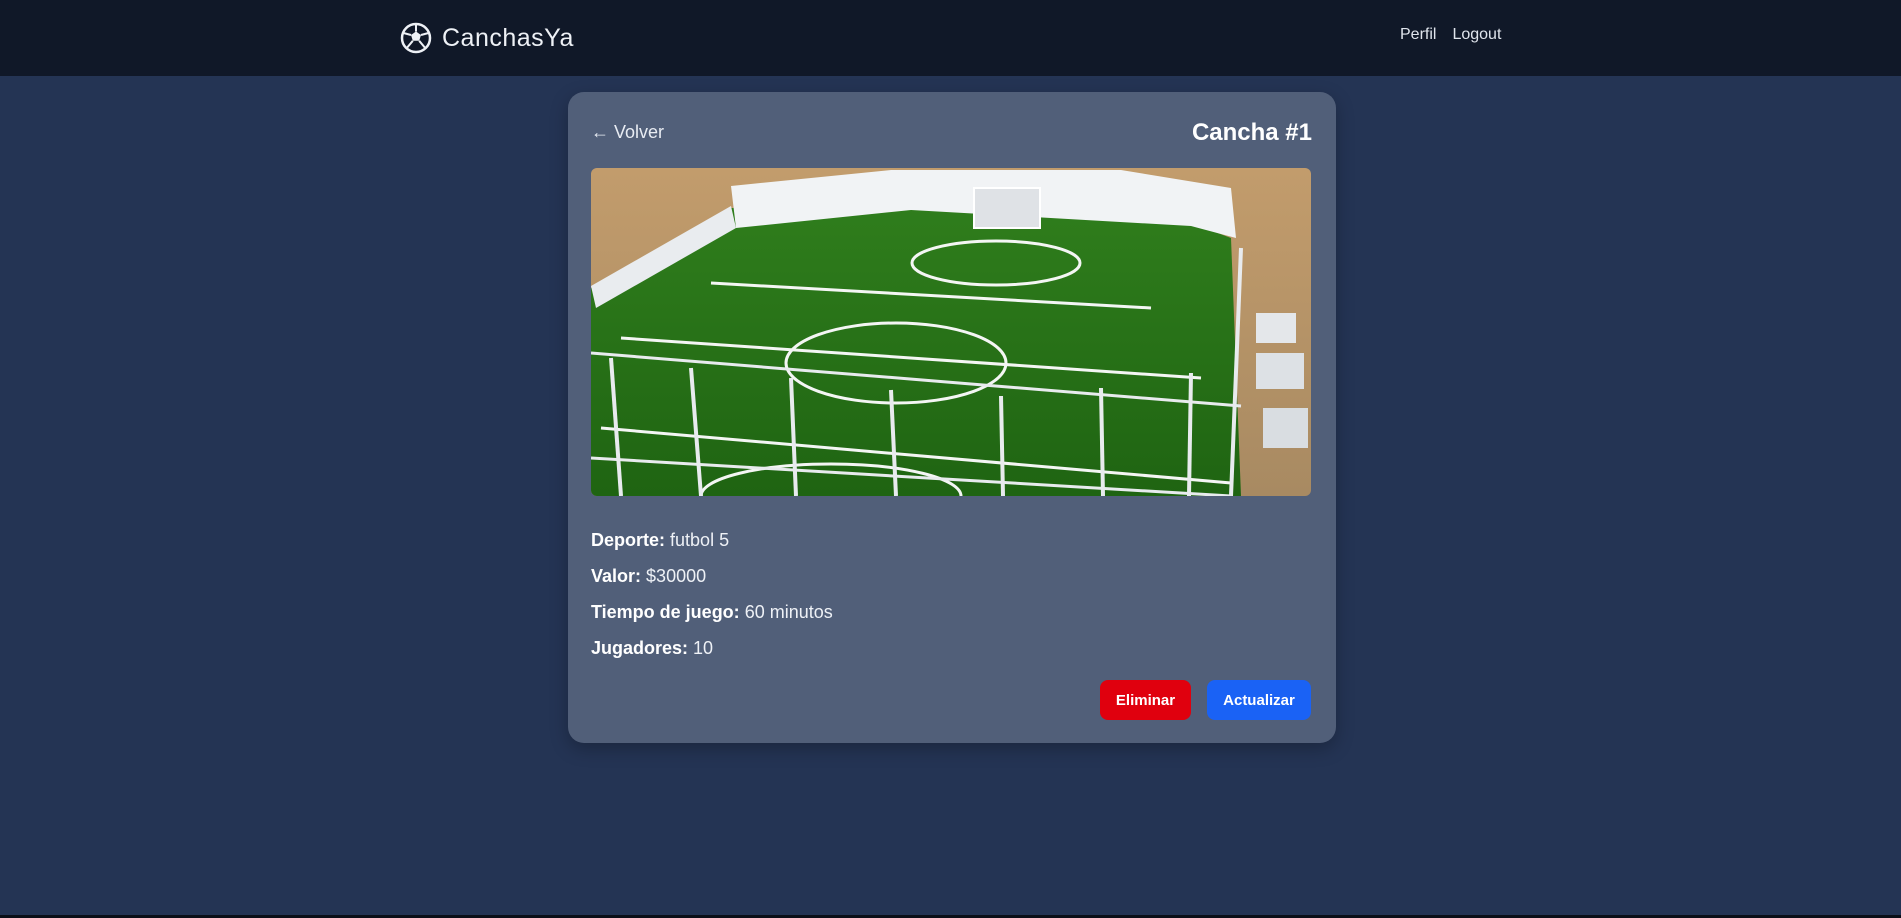 Image resolution: width=1901 pixels, height=918 pixels. Describe the element at coordinates (951, 332) in the screenshot. I see `court-photo` at that location.